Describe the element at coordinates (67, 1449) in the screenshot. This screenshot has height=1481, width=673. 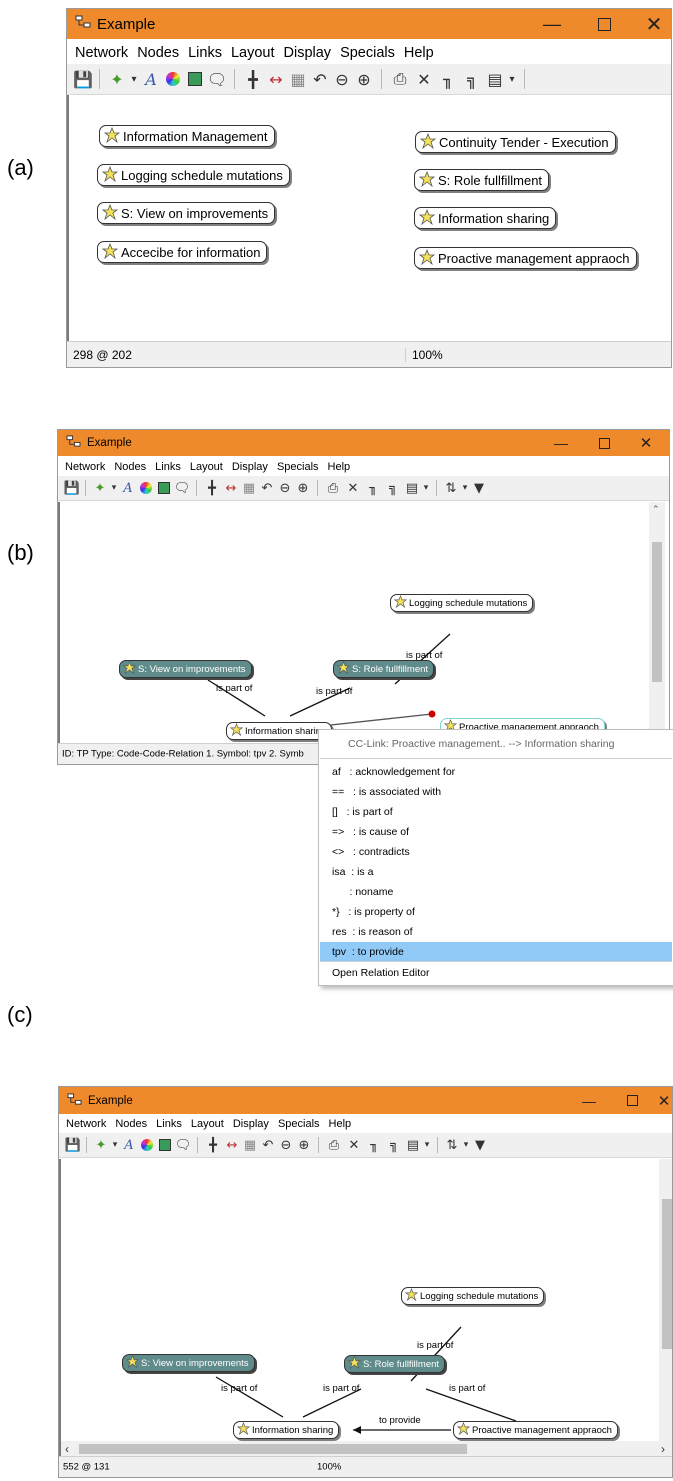
I see `scroll-left-icon: ‹` at that location.